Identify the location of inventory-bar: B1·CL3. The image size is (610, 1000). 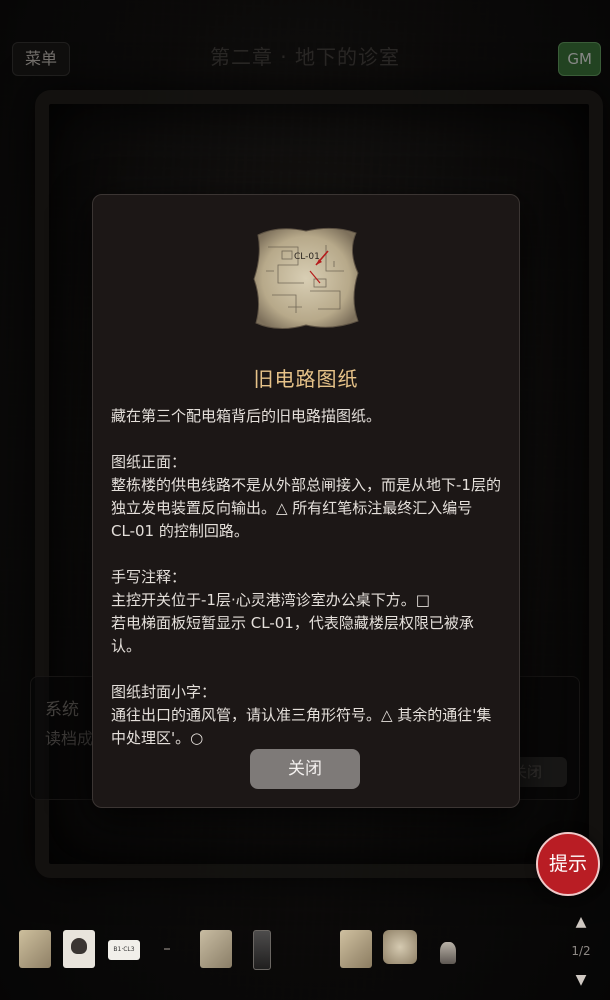
(280, 950).